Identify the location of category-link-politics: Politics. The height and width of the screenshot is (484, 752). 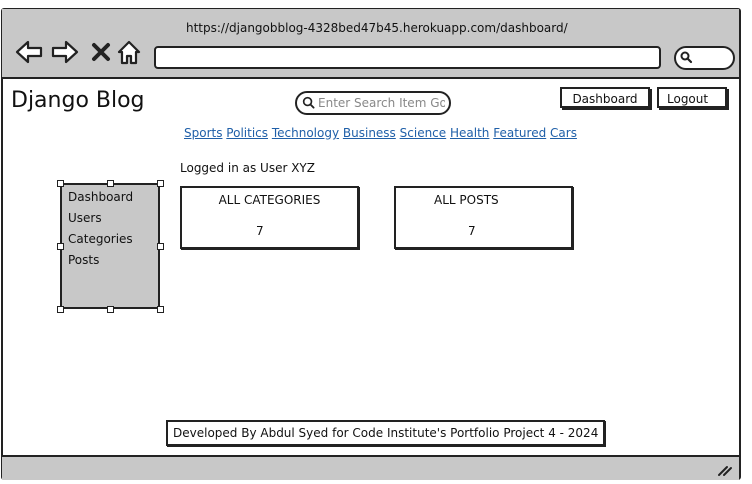
(247, 133).